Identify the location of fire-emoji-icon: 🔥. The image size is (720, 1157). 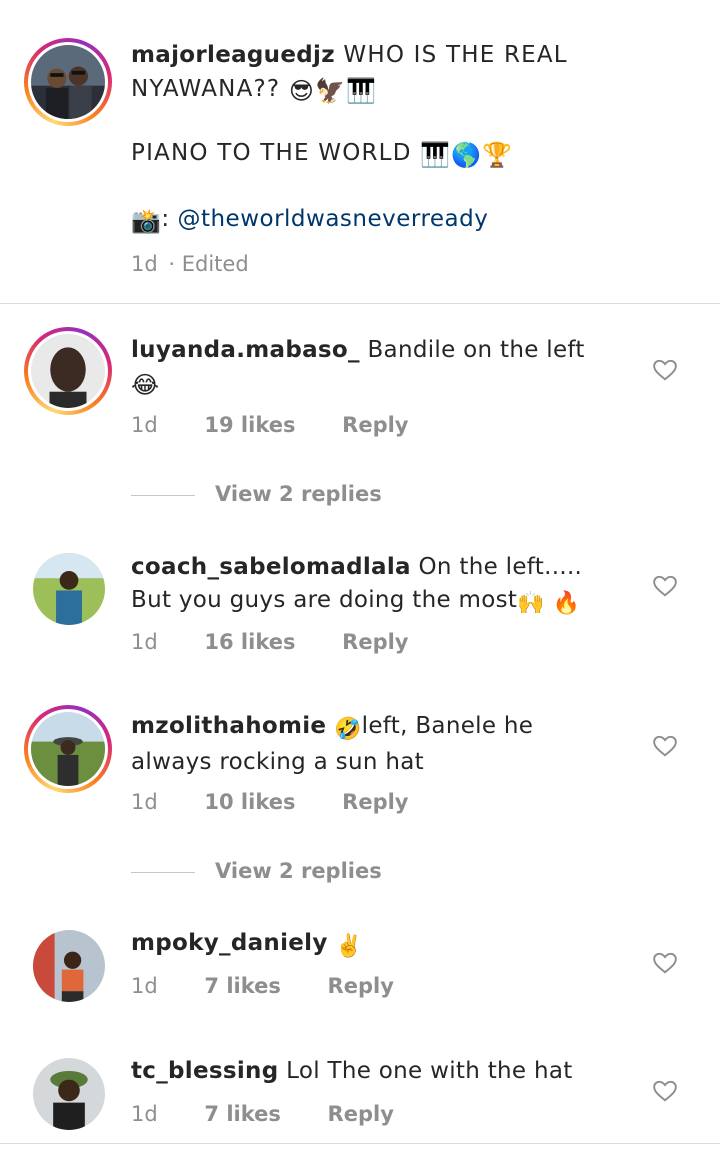
(566, 603).